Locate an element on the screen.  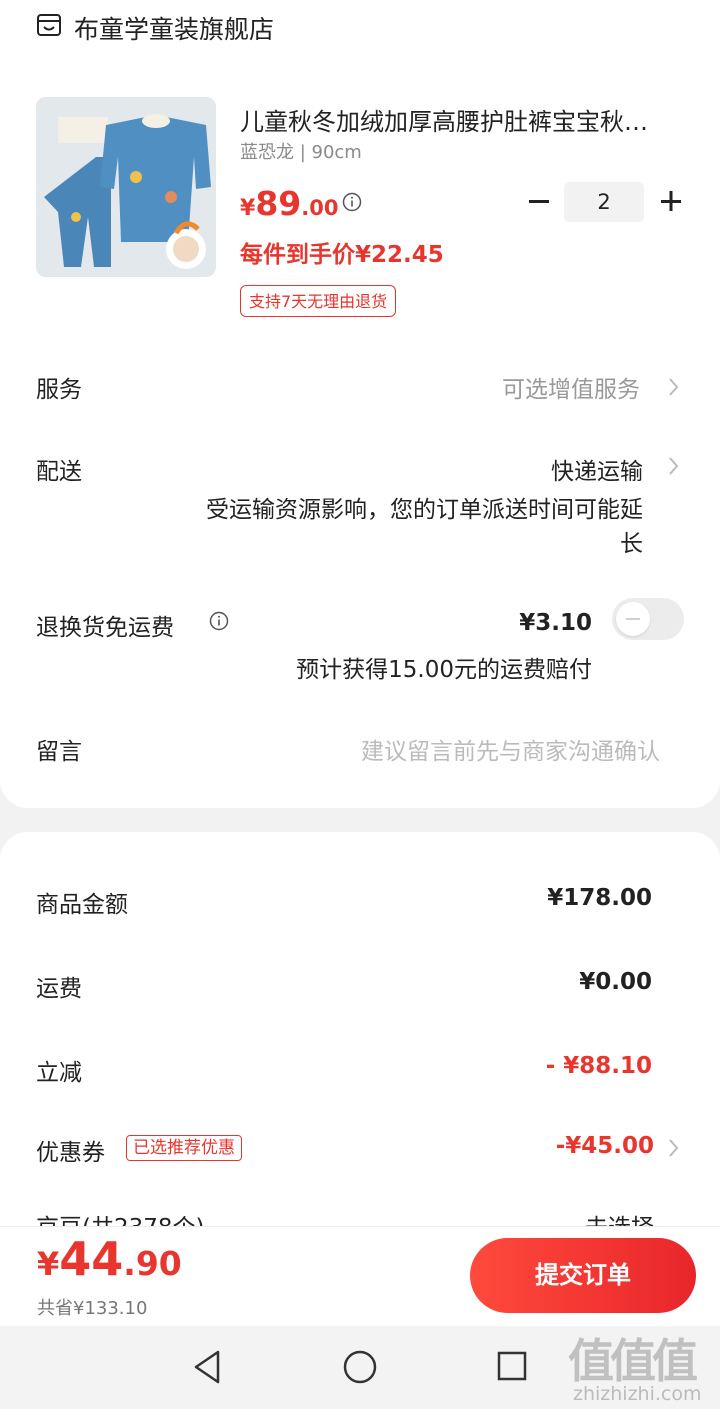
recents-icon is located at coordinates (512, 1366).